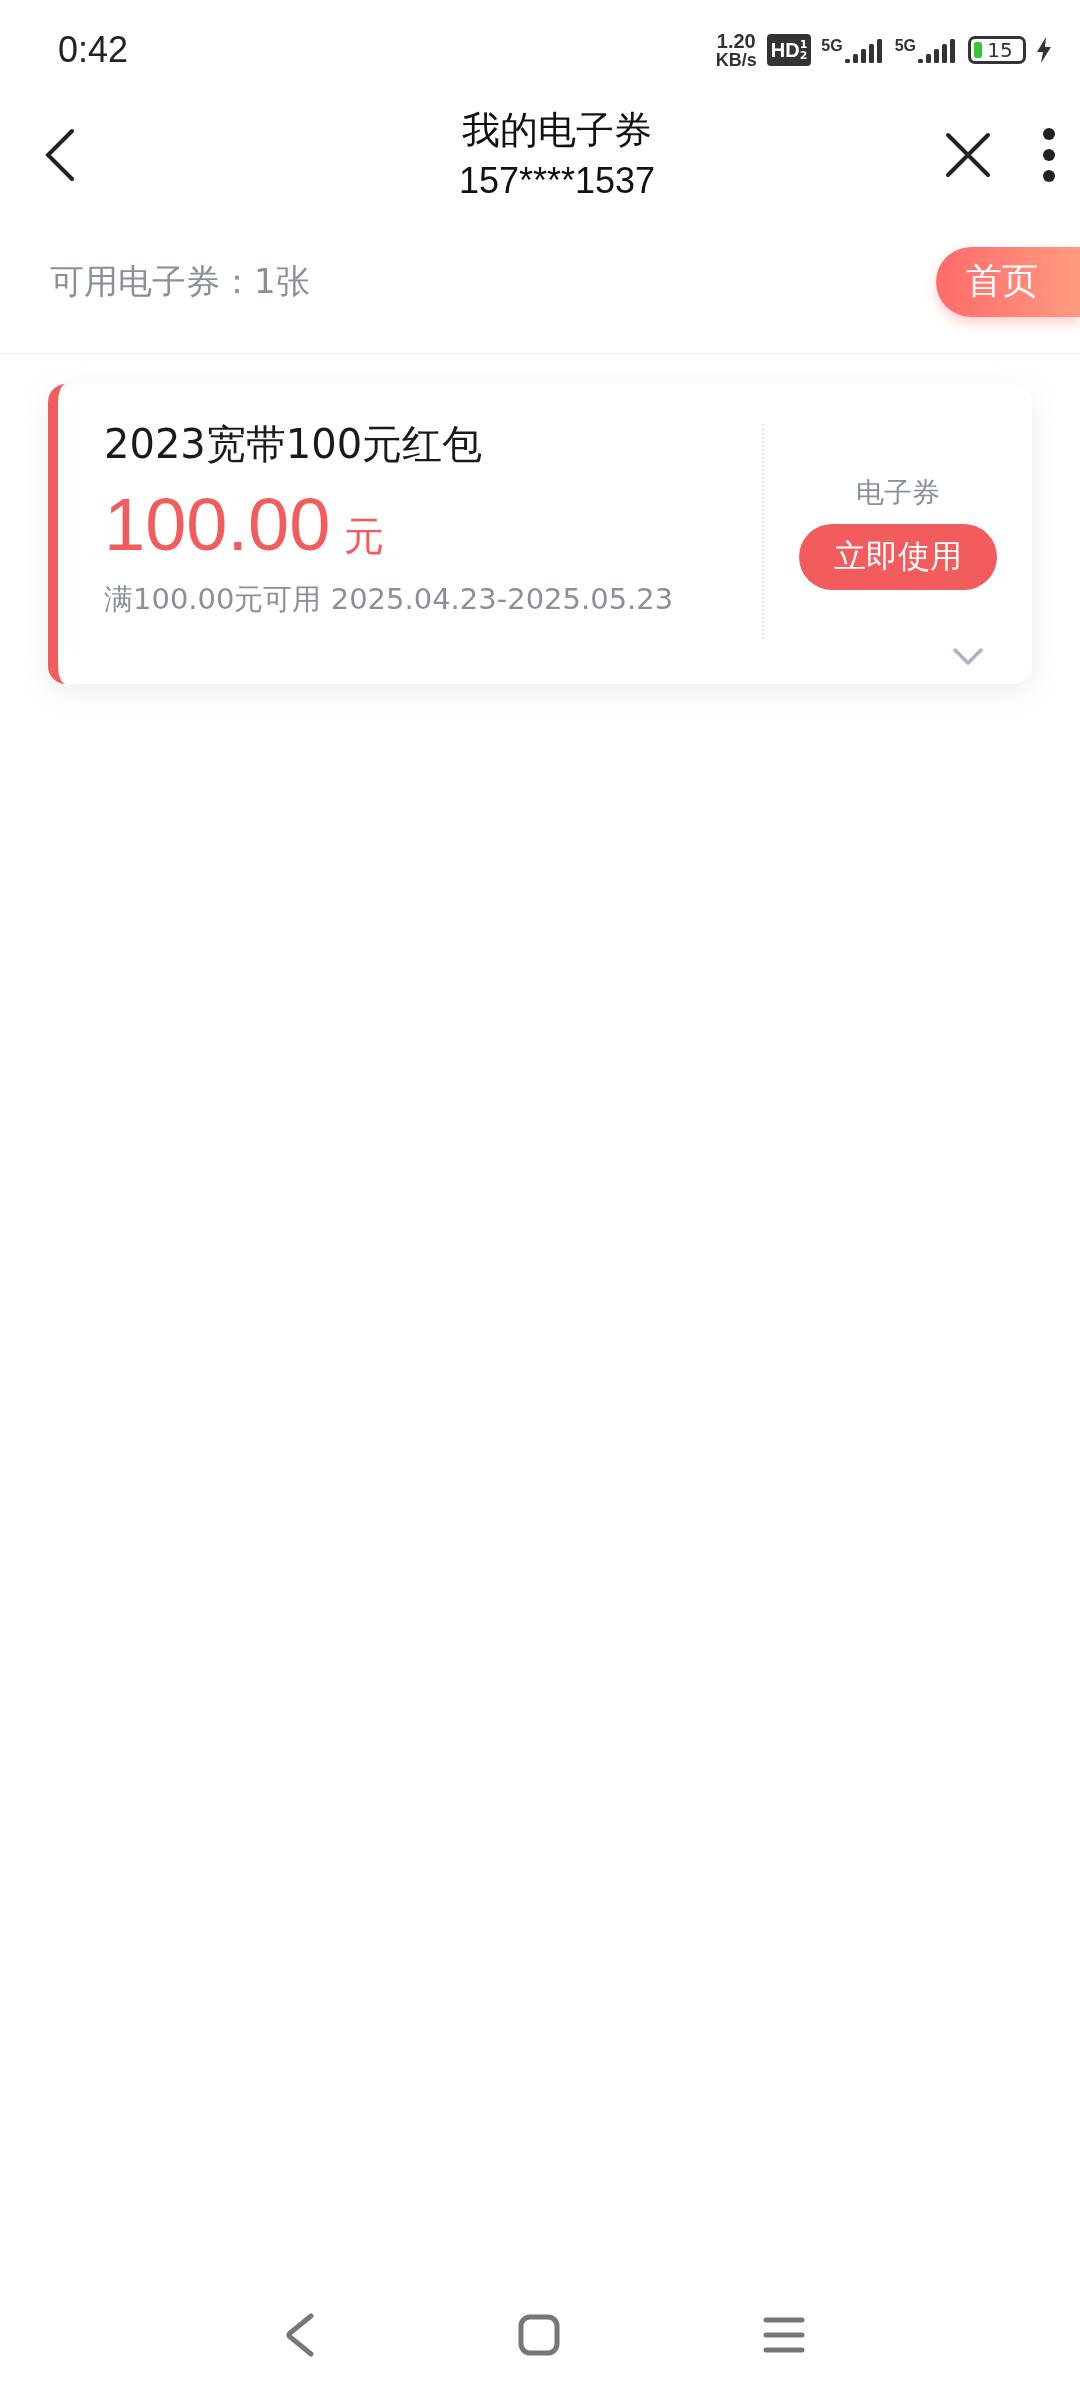 This screenshot has height=2400, width=1080. What do you see at coordinates (736, 60) in the screenshot?
I see `speed-unit: KB/s` at bounding box center [736, 60].